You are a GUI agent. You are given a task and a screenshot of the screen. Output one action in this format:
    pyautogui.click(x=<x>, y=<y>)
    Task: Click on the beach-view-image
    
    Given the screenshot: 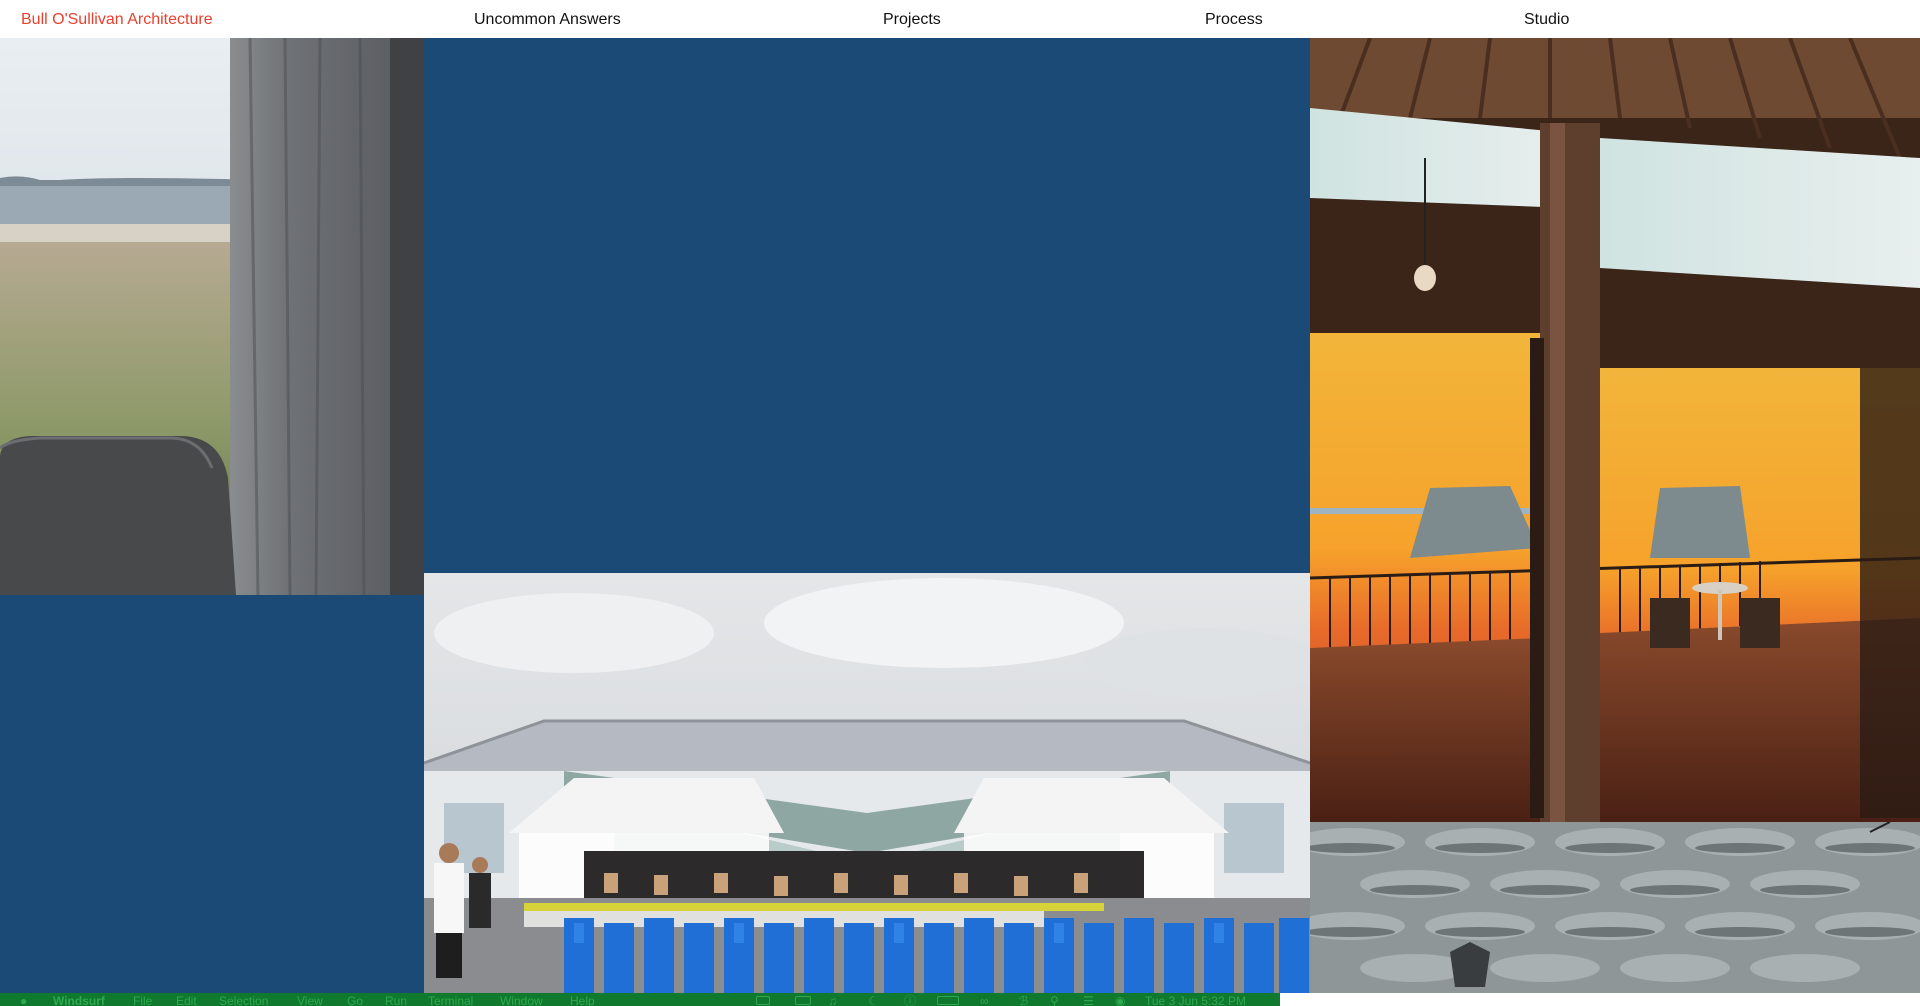 What is the action you would take?
    pyautogui.click(x=212, y=316)
    